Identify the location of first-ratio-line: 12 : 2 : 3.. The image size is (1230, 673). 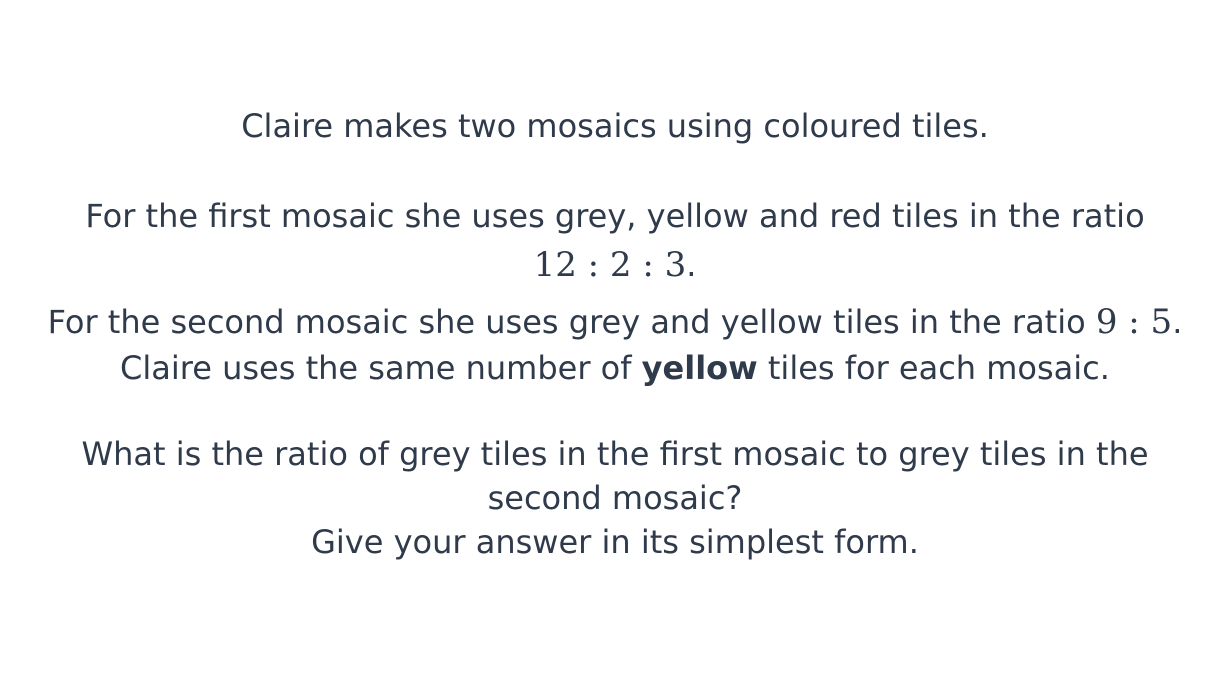
(615, 265).